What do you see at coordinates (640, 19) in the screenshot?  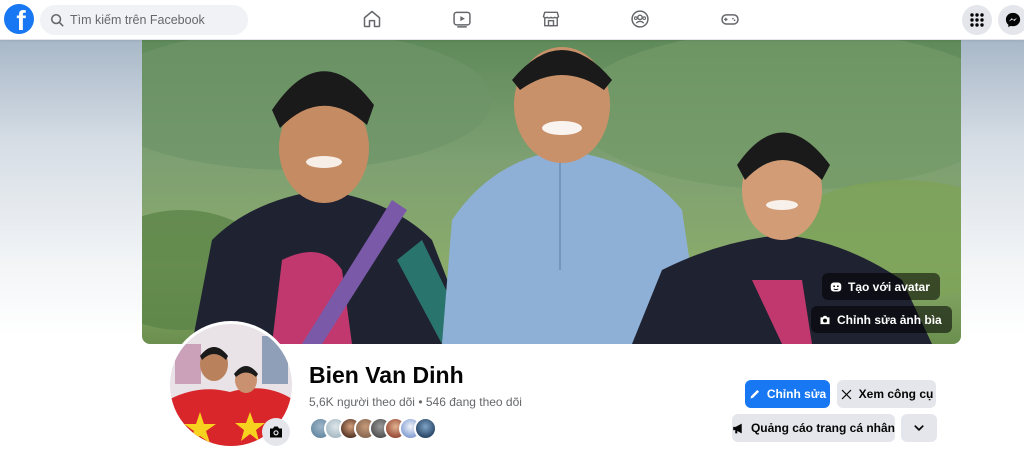 I see `groups-icon` at bounding box center [640, 19].